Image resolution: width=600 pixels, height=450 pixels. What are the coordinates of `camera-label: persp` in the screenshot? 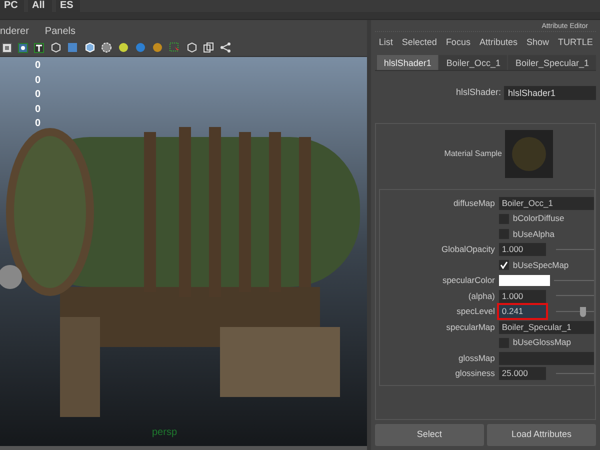 It's located at (165, 433).